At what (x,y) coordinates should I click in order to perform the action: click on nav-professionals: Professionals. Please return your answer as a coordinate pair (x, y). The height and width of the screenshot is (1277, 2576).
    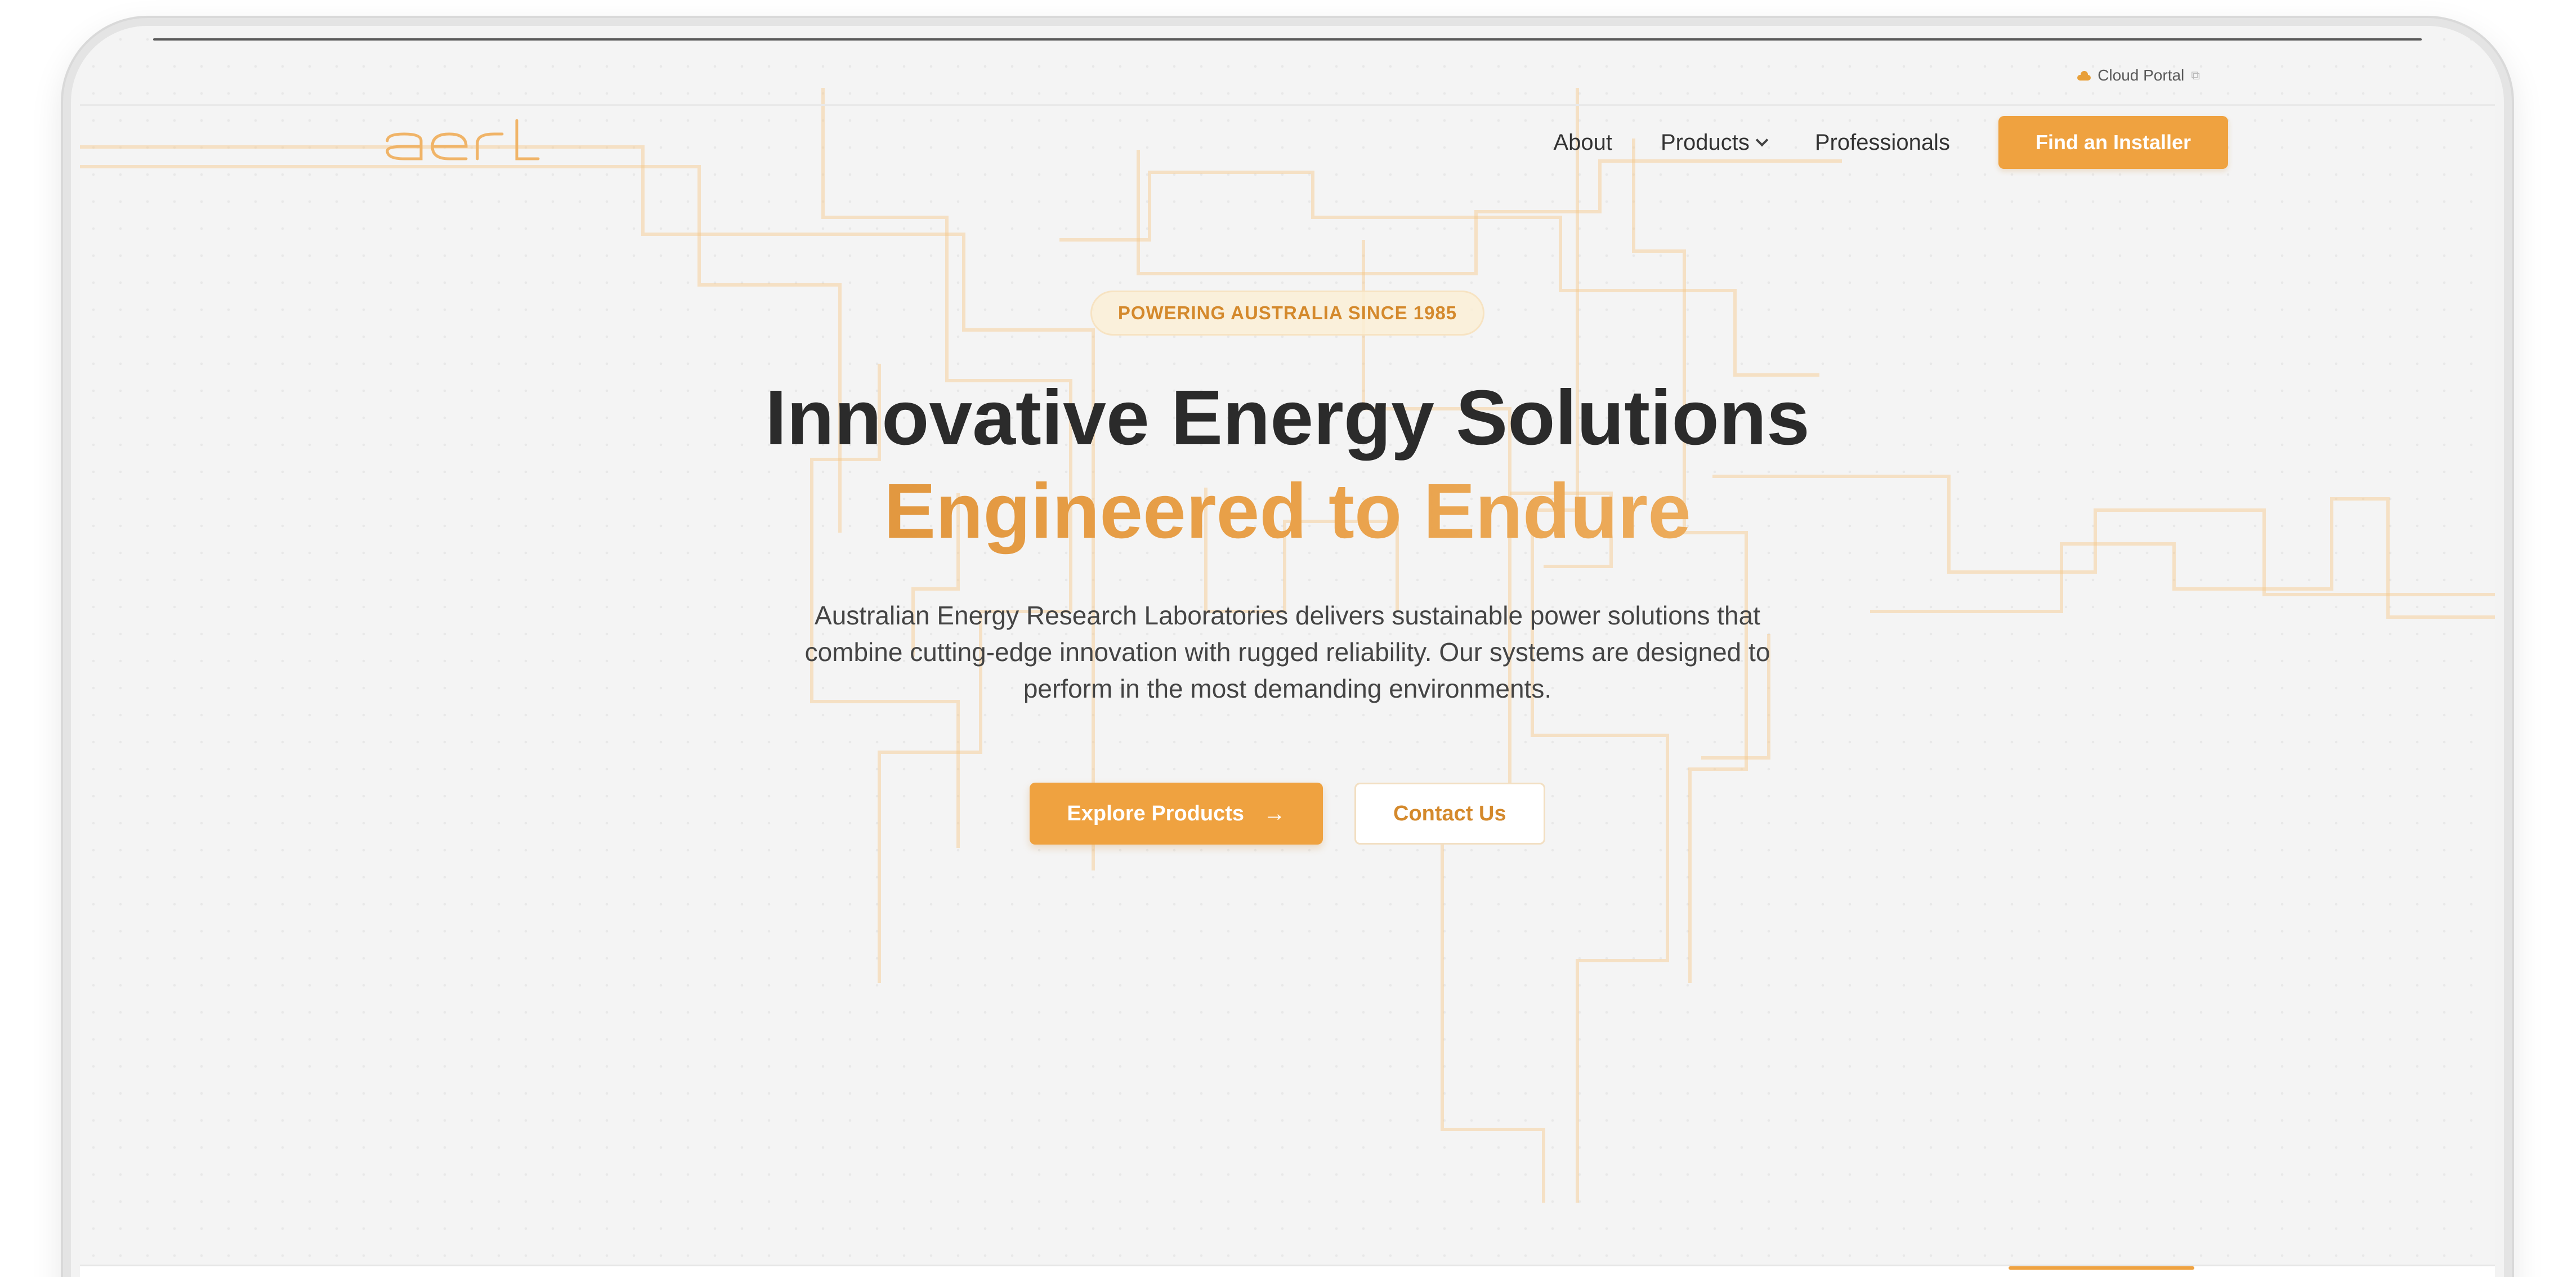
    Looking at the image, I should click on (1882, 142).